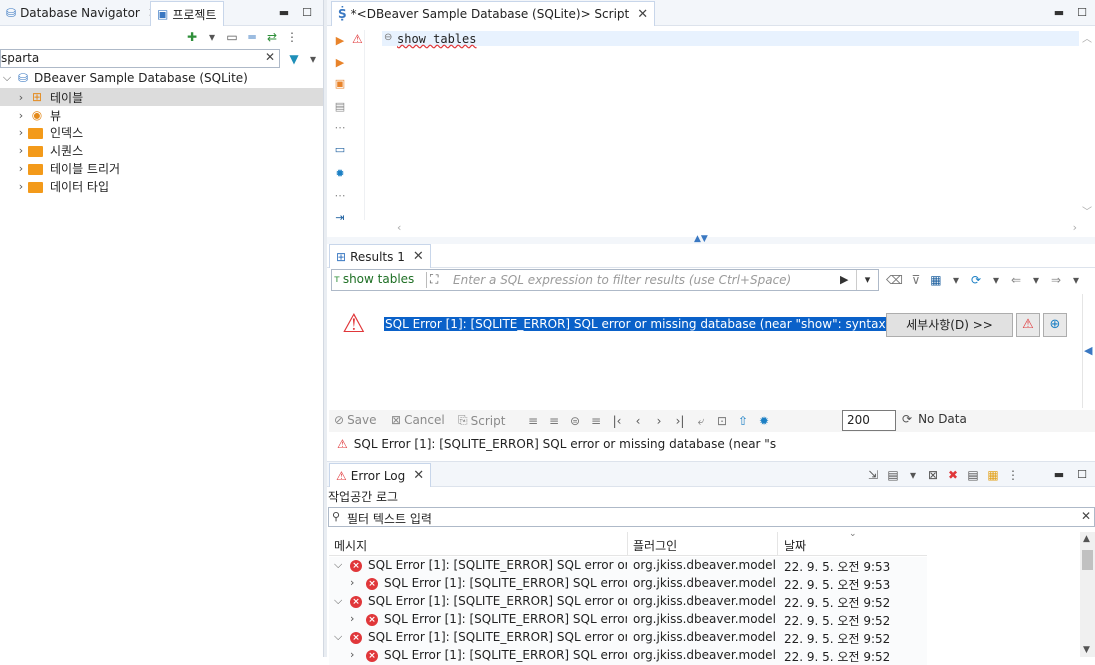  I want to click on tab-database-navigator: ⛁ Database Navigator ✕, so click(82, 13).